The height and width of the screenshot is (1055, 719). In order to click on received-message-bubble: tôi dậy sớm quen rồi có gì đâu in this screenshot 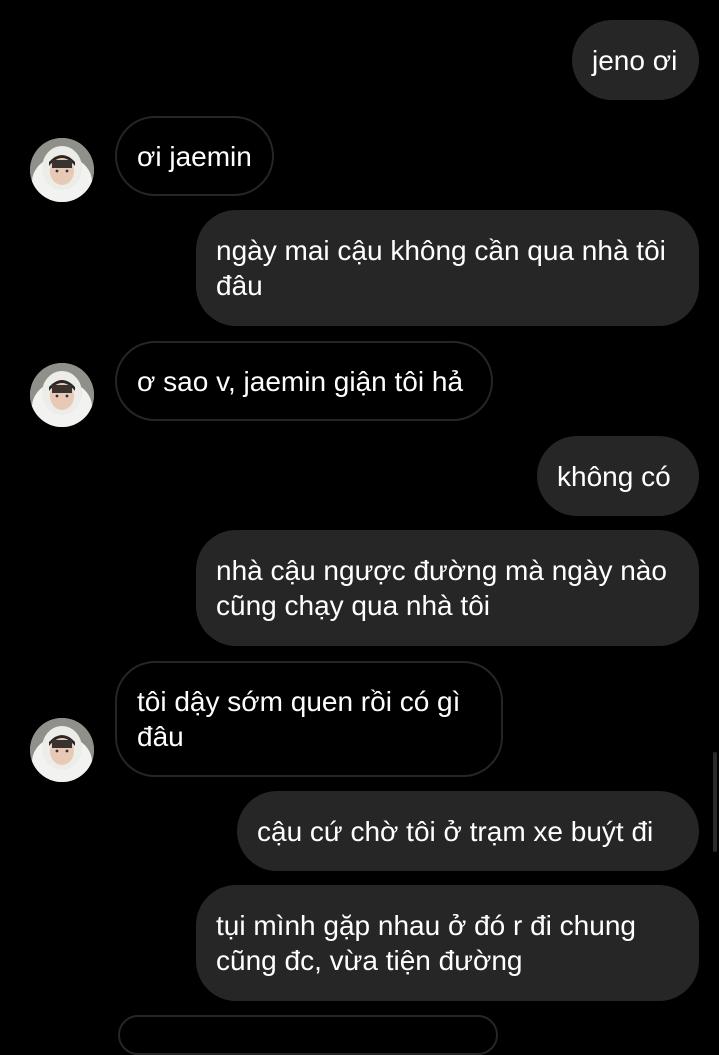, I will do `click(309, 719)`.